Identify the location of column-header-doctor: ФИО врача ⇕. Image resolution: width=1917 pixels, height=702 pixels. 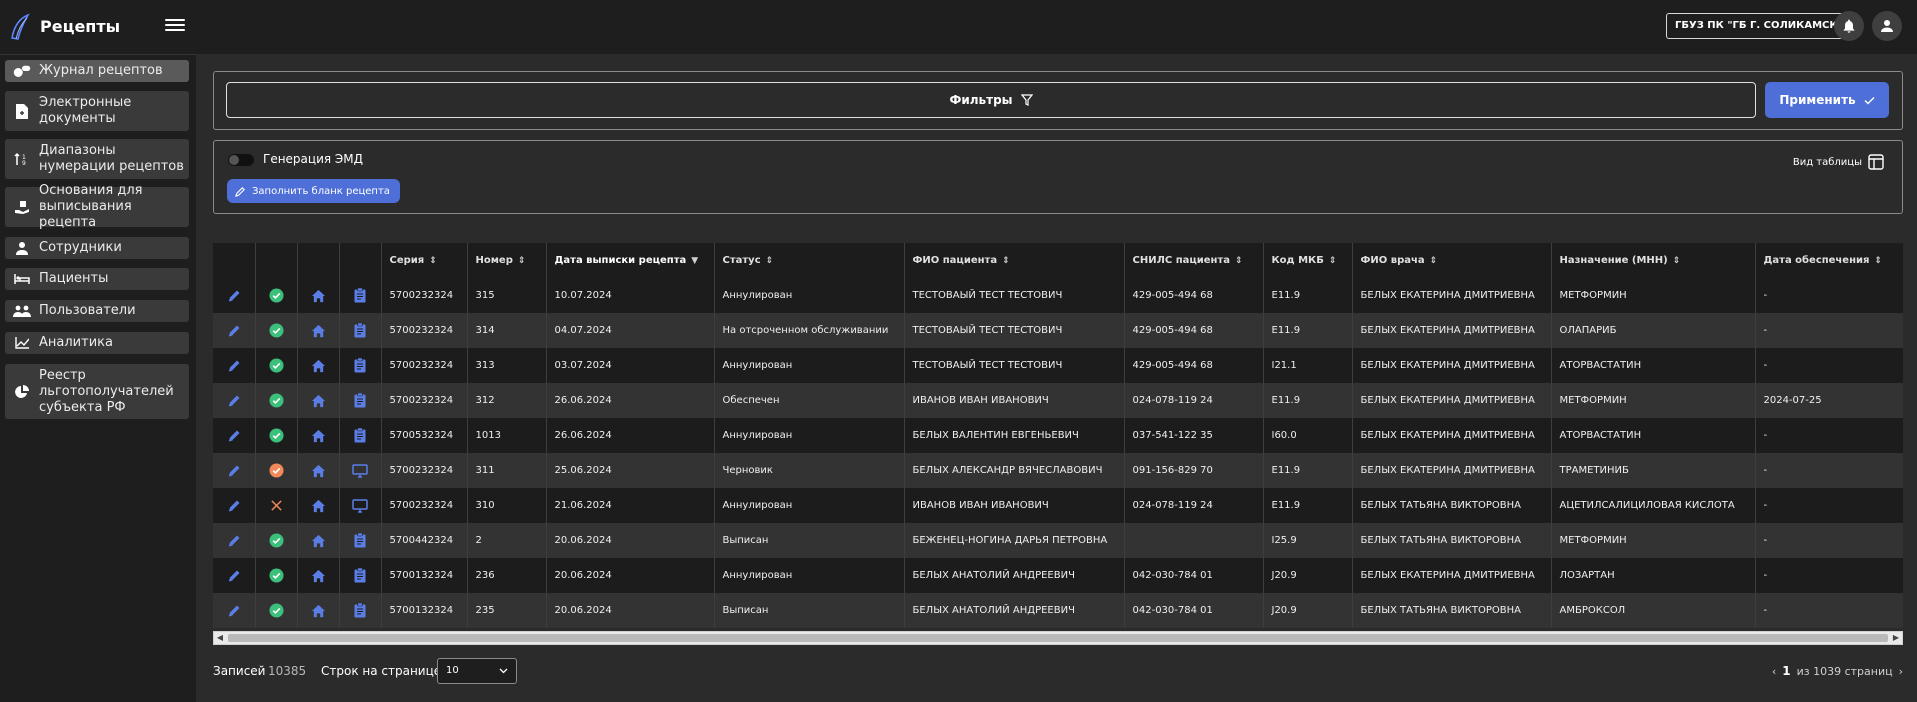
(1452, 260).